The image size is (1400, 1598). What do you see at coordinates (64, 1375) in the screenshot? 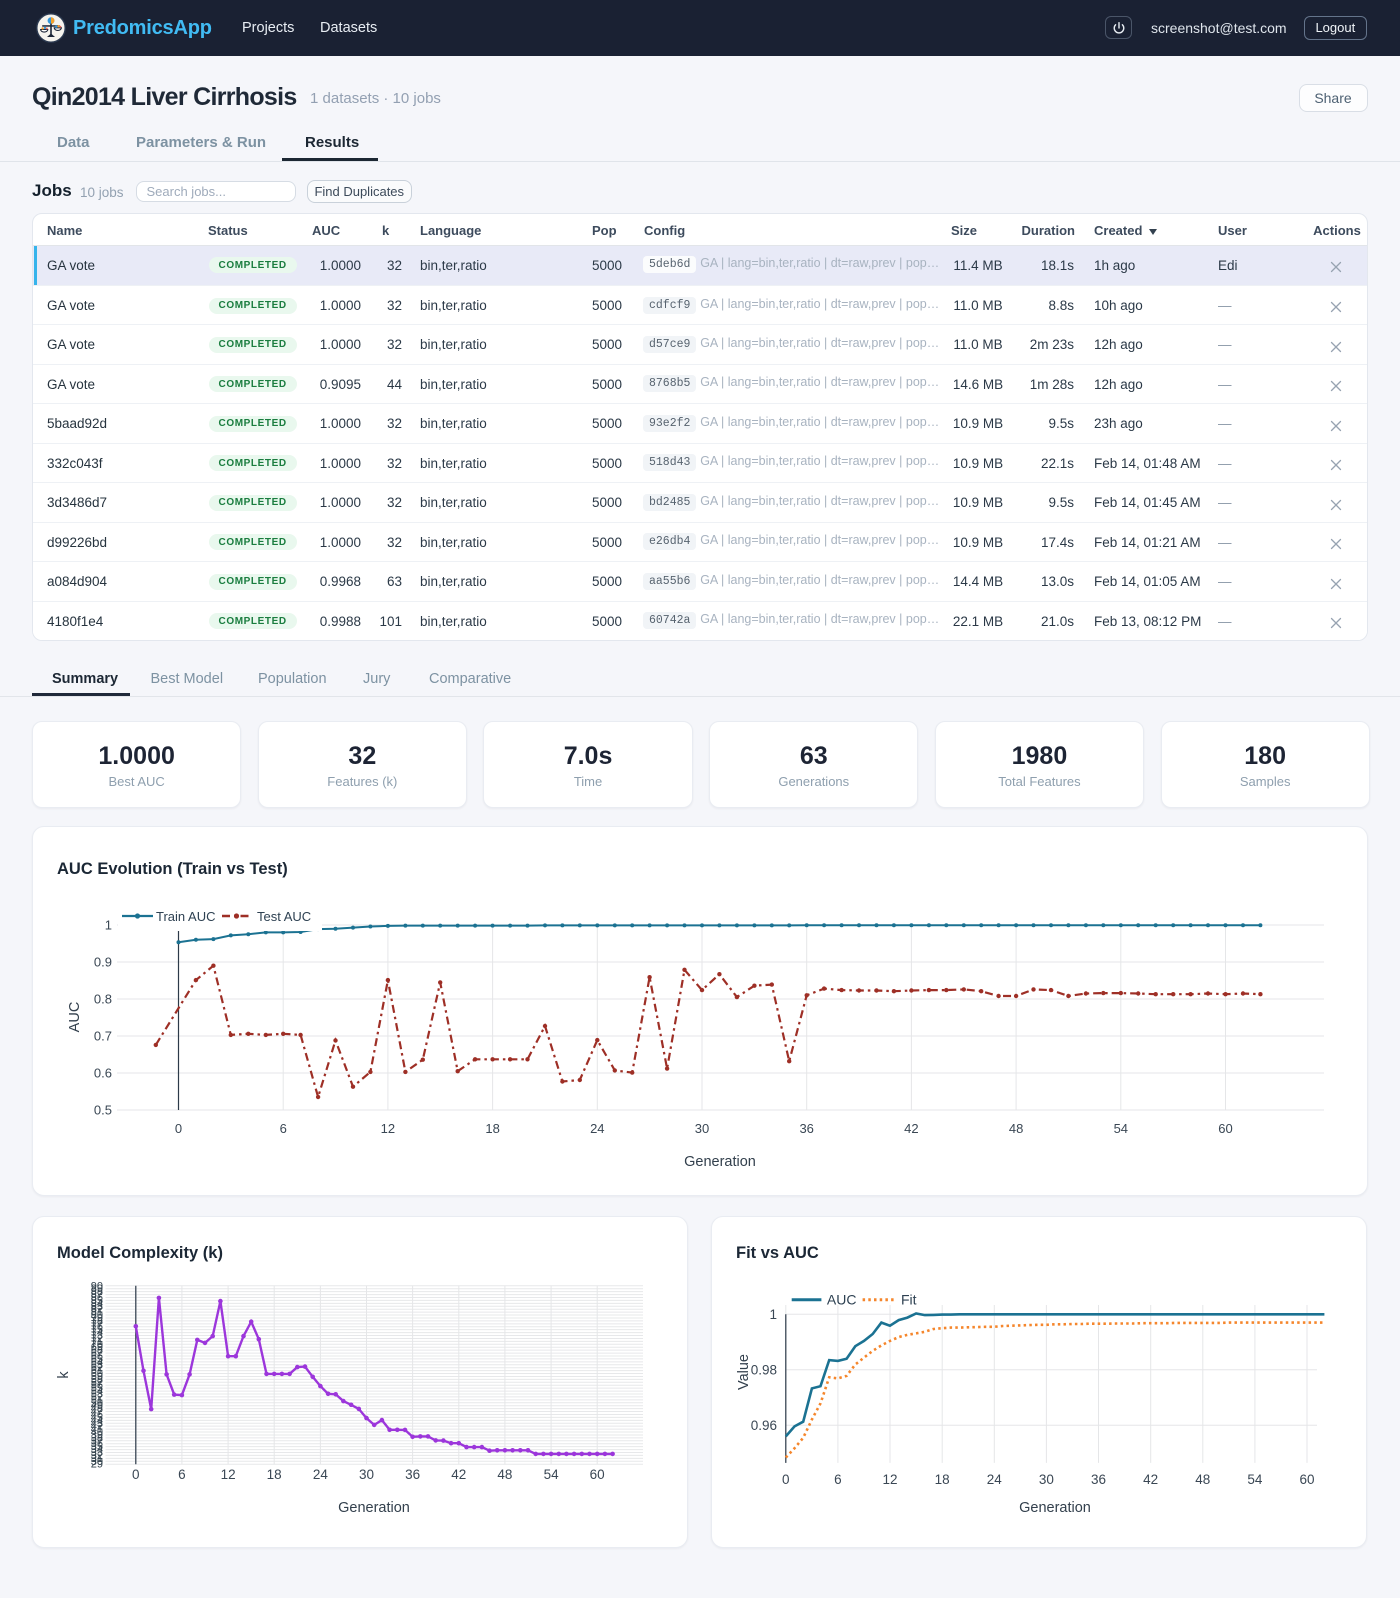
I see `svg-text: k` at bounding box center [64, 1375].